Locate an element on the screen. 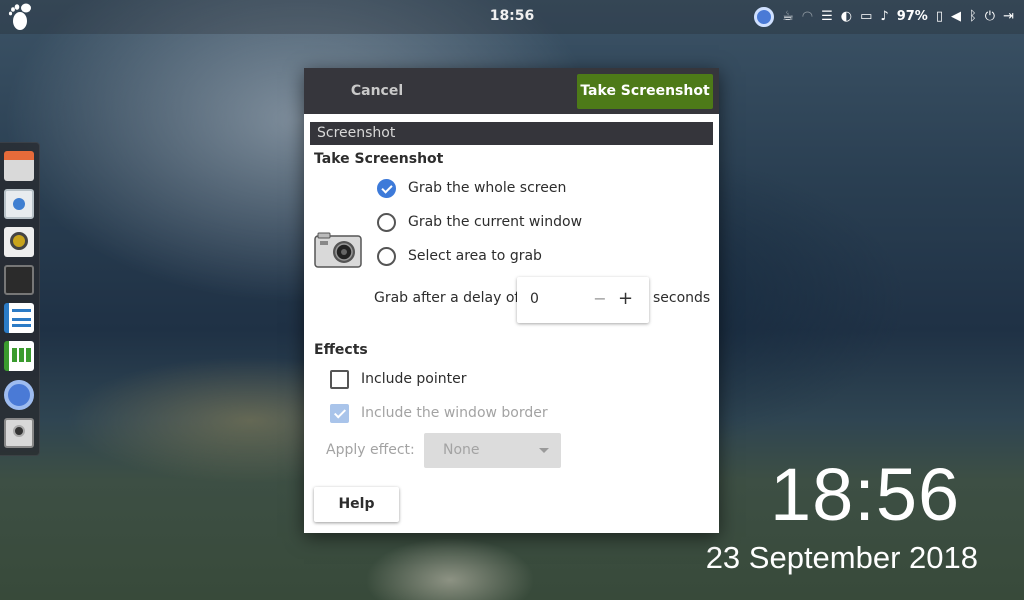 This screenshot has width=1024, height=600. software-icon is located at coordinates (19, 204).